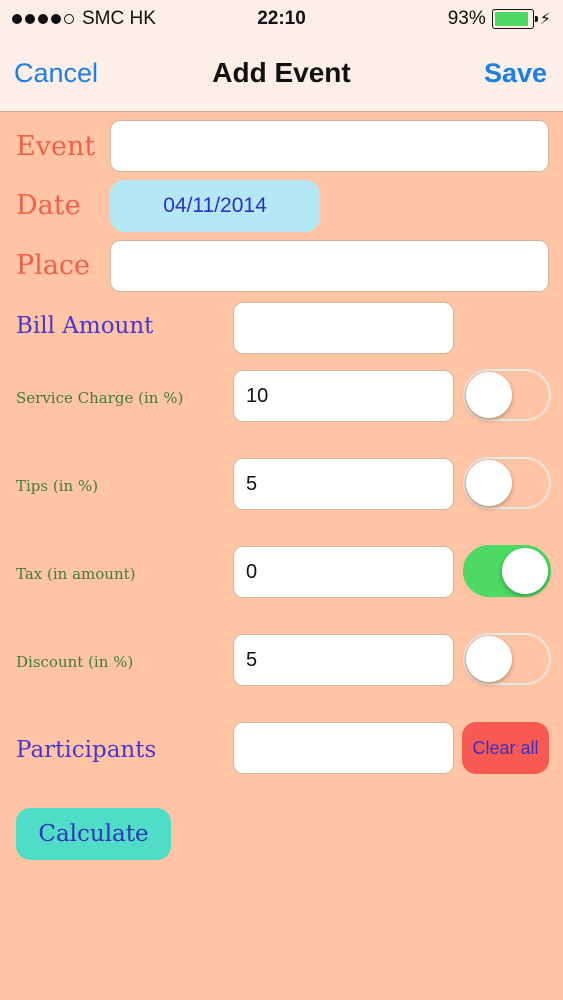 The image size is (563, 1000). I want to click on battery-icon, so click(514, 19).